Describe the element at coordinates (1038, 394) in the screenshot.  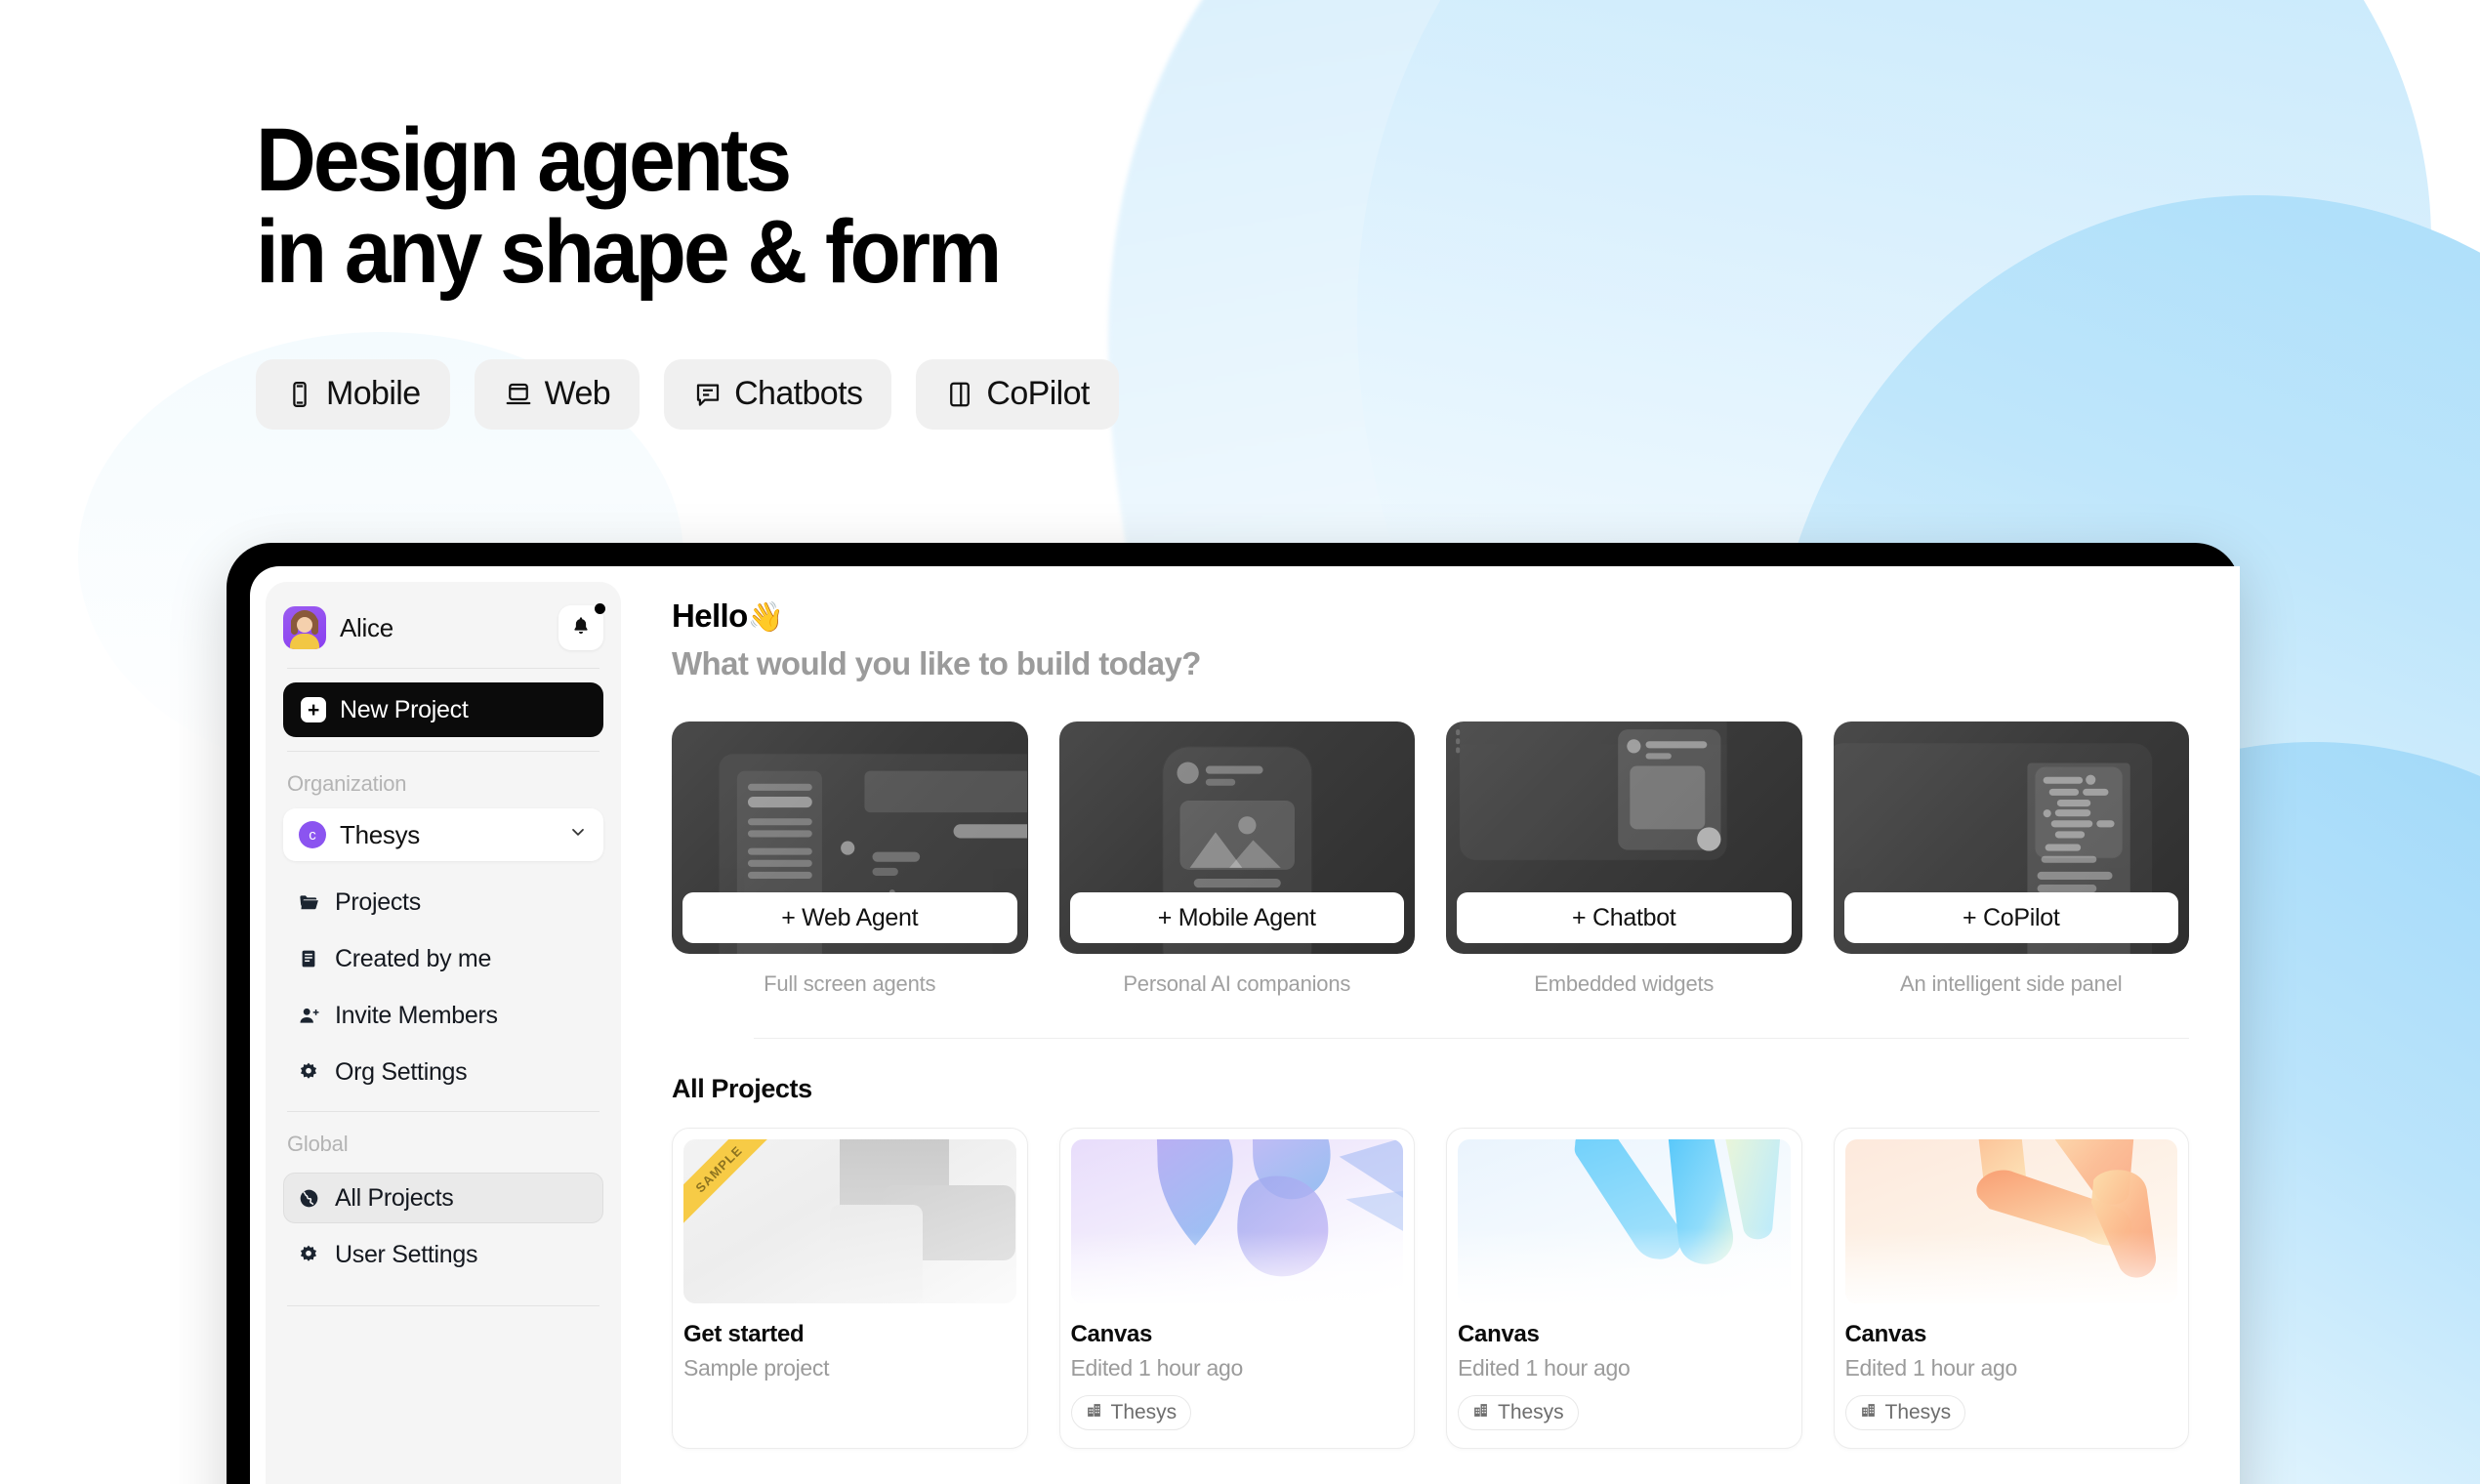
I see `pill-copilot-label: CoPilot` at that location.